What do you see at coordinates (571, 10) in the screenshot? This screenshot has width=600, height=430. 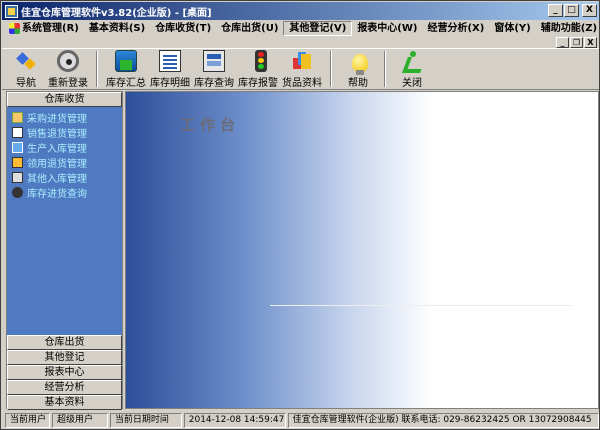 I see `maximize-button: □` at bounding box center [571, 10].